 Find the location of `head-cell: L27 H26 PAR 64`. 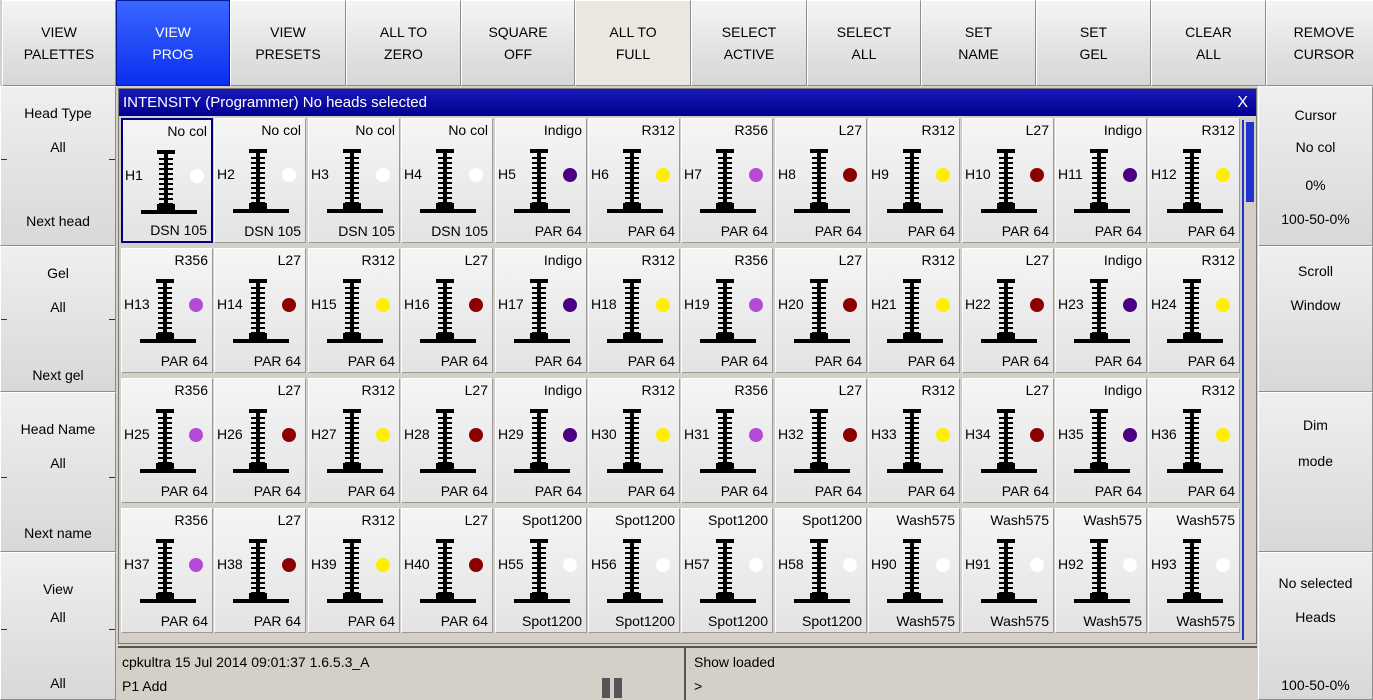

head-cell: L27 H26 PAR 64 is located at coordinates (260, 440).